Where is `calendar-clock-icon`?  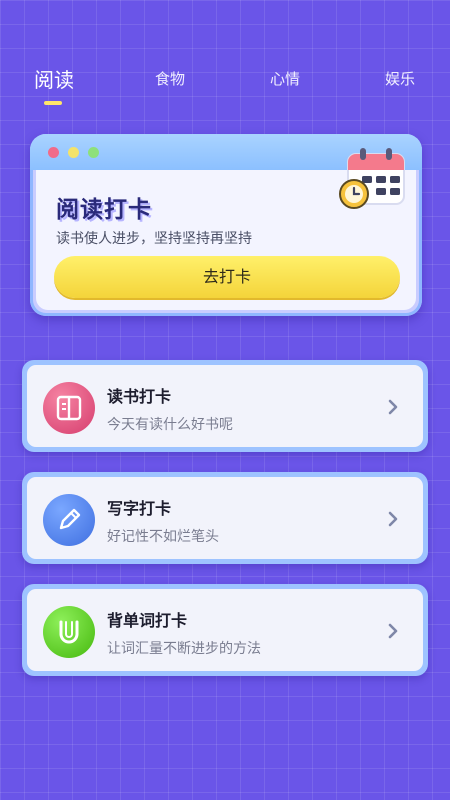 calendar-clock-icon is located at coordinates (372, 178).